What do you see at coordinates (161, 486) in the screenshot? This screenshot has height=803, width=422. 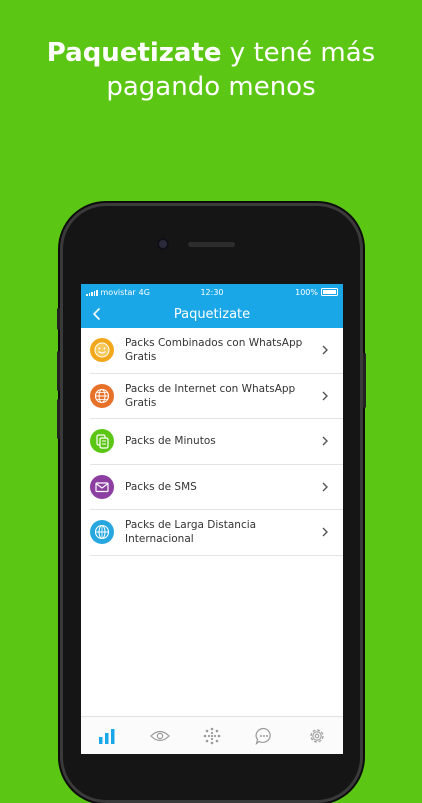 I see `list-item-label: Packs de SMS` at bounding box center [161, 486].